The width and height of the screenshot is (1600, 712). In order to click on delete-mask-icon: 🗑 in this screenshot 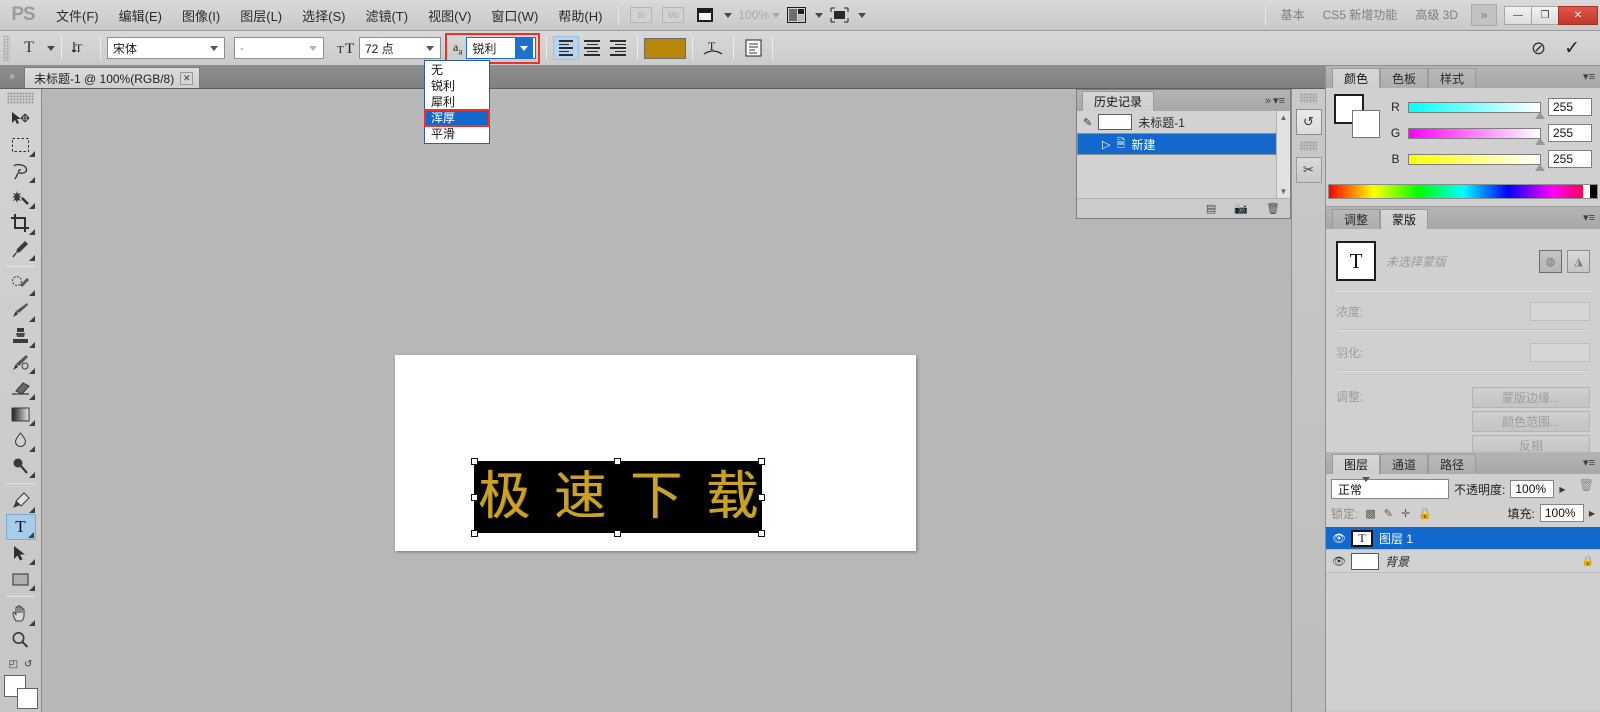, I will do `click(1586, 485)`.